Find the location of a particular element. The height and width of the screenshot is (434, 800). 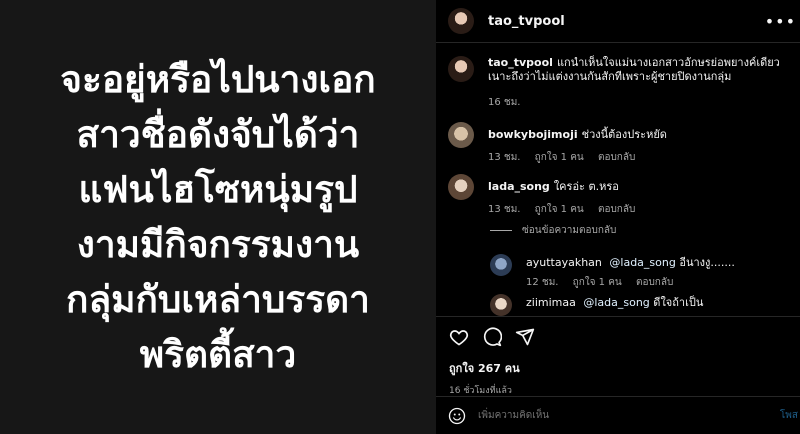

comment-text: ช่วงนี้ต้องประหยัด is located at coordinates (624, 134).